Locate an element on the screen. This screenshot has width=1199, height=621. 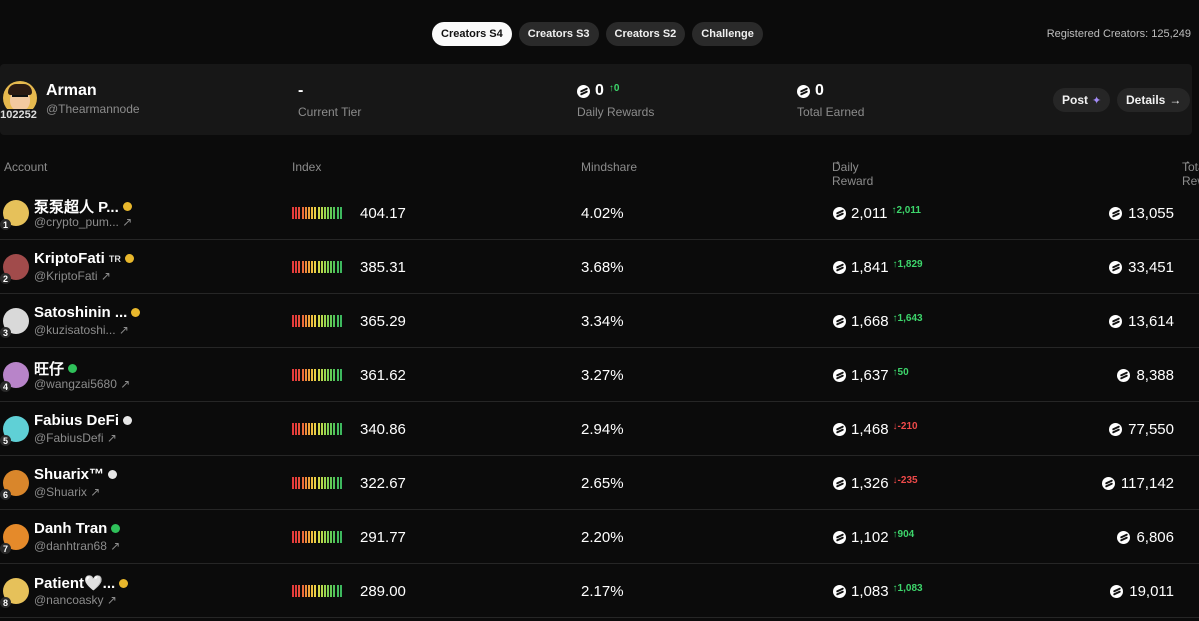
creator-handle-link: @crypto_pum... ↗ is located at coordinates (83, 222).